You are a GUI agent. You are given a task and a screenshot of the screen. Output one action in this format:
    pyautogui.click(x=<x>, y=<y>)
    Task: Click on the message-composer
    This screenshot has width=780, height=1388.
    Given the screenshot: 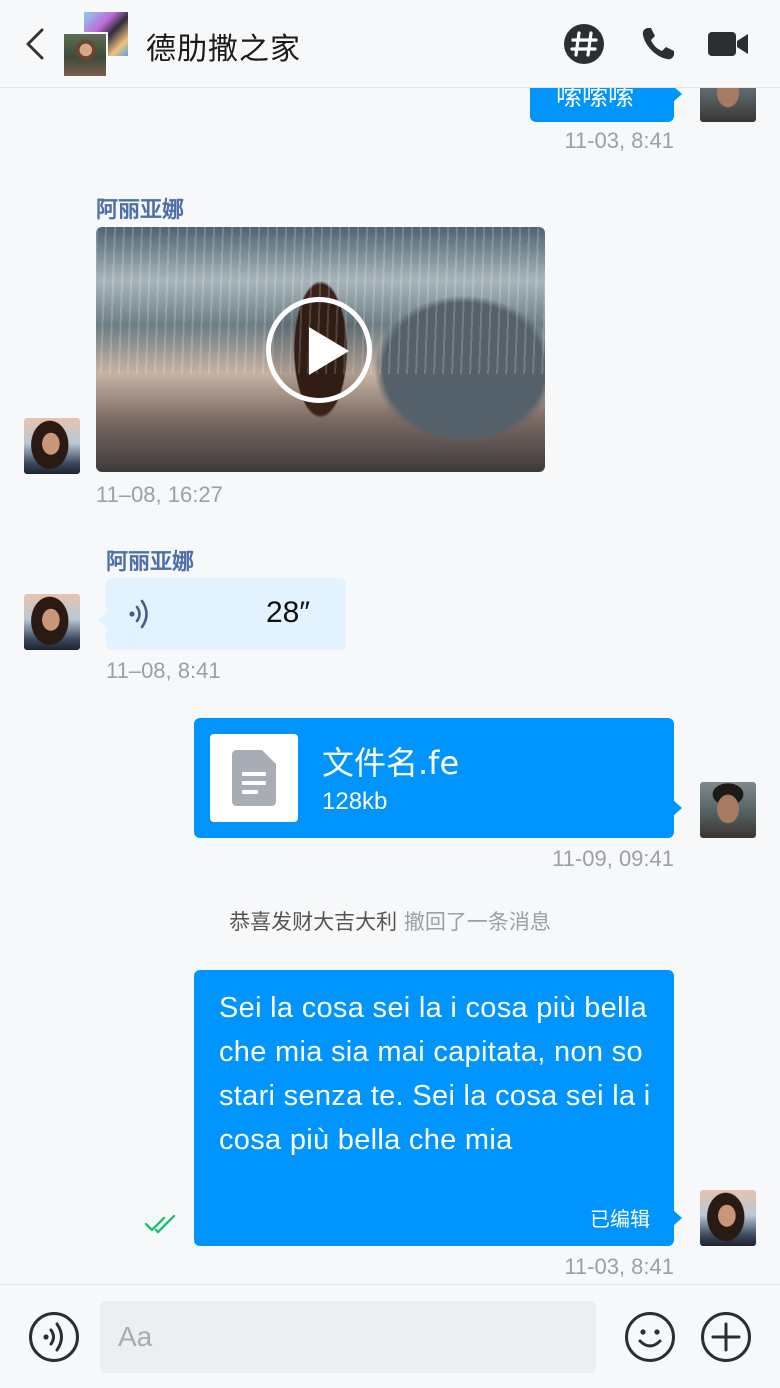 What is the action you would take?
    pyautogui.click(x=390, y=1336)
    